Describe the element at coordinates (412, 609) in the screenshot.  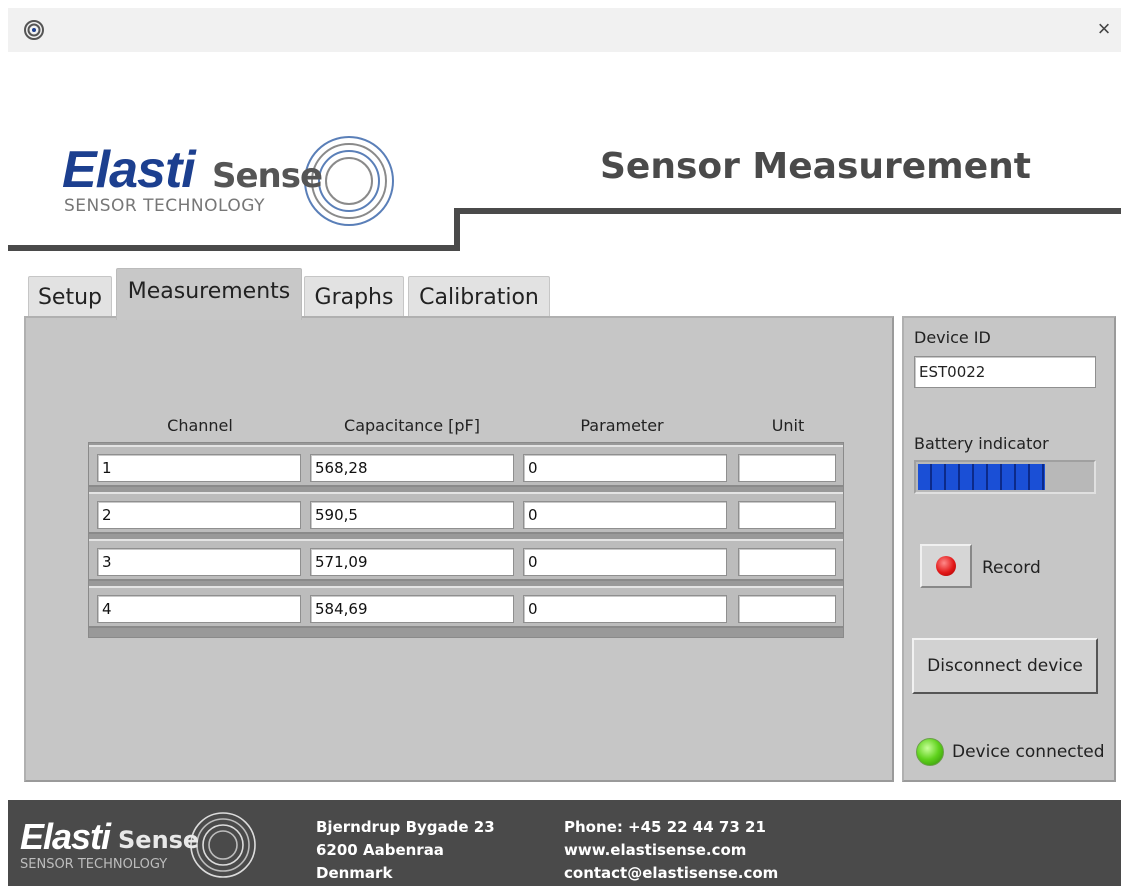
I see `capacitance-field: 584,69` at that location.